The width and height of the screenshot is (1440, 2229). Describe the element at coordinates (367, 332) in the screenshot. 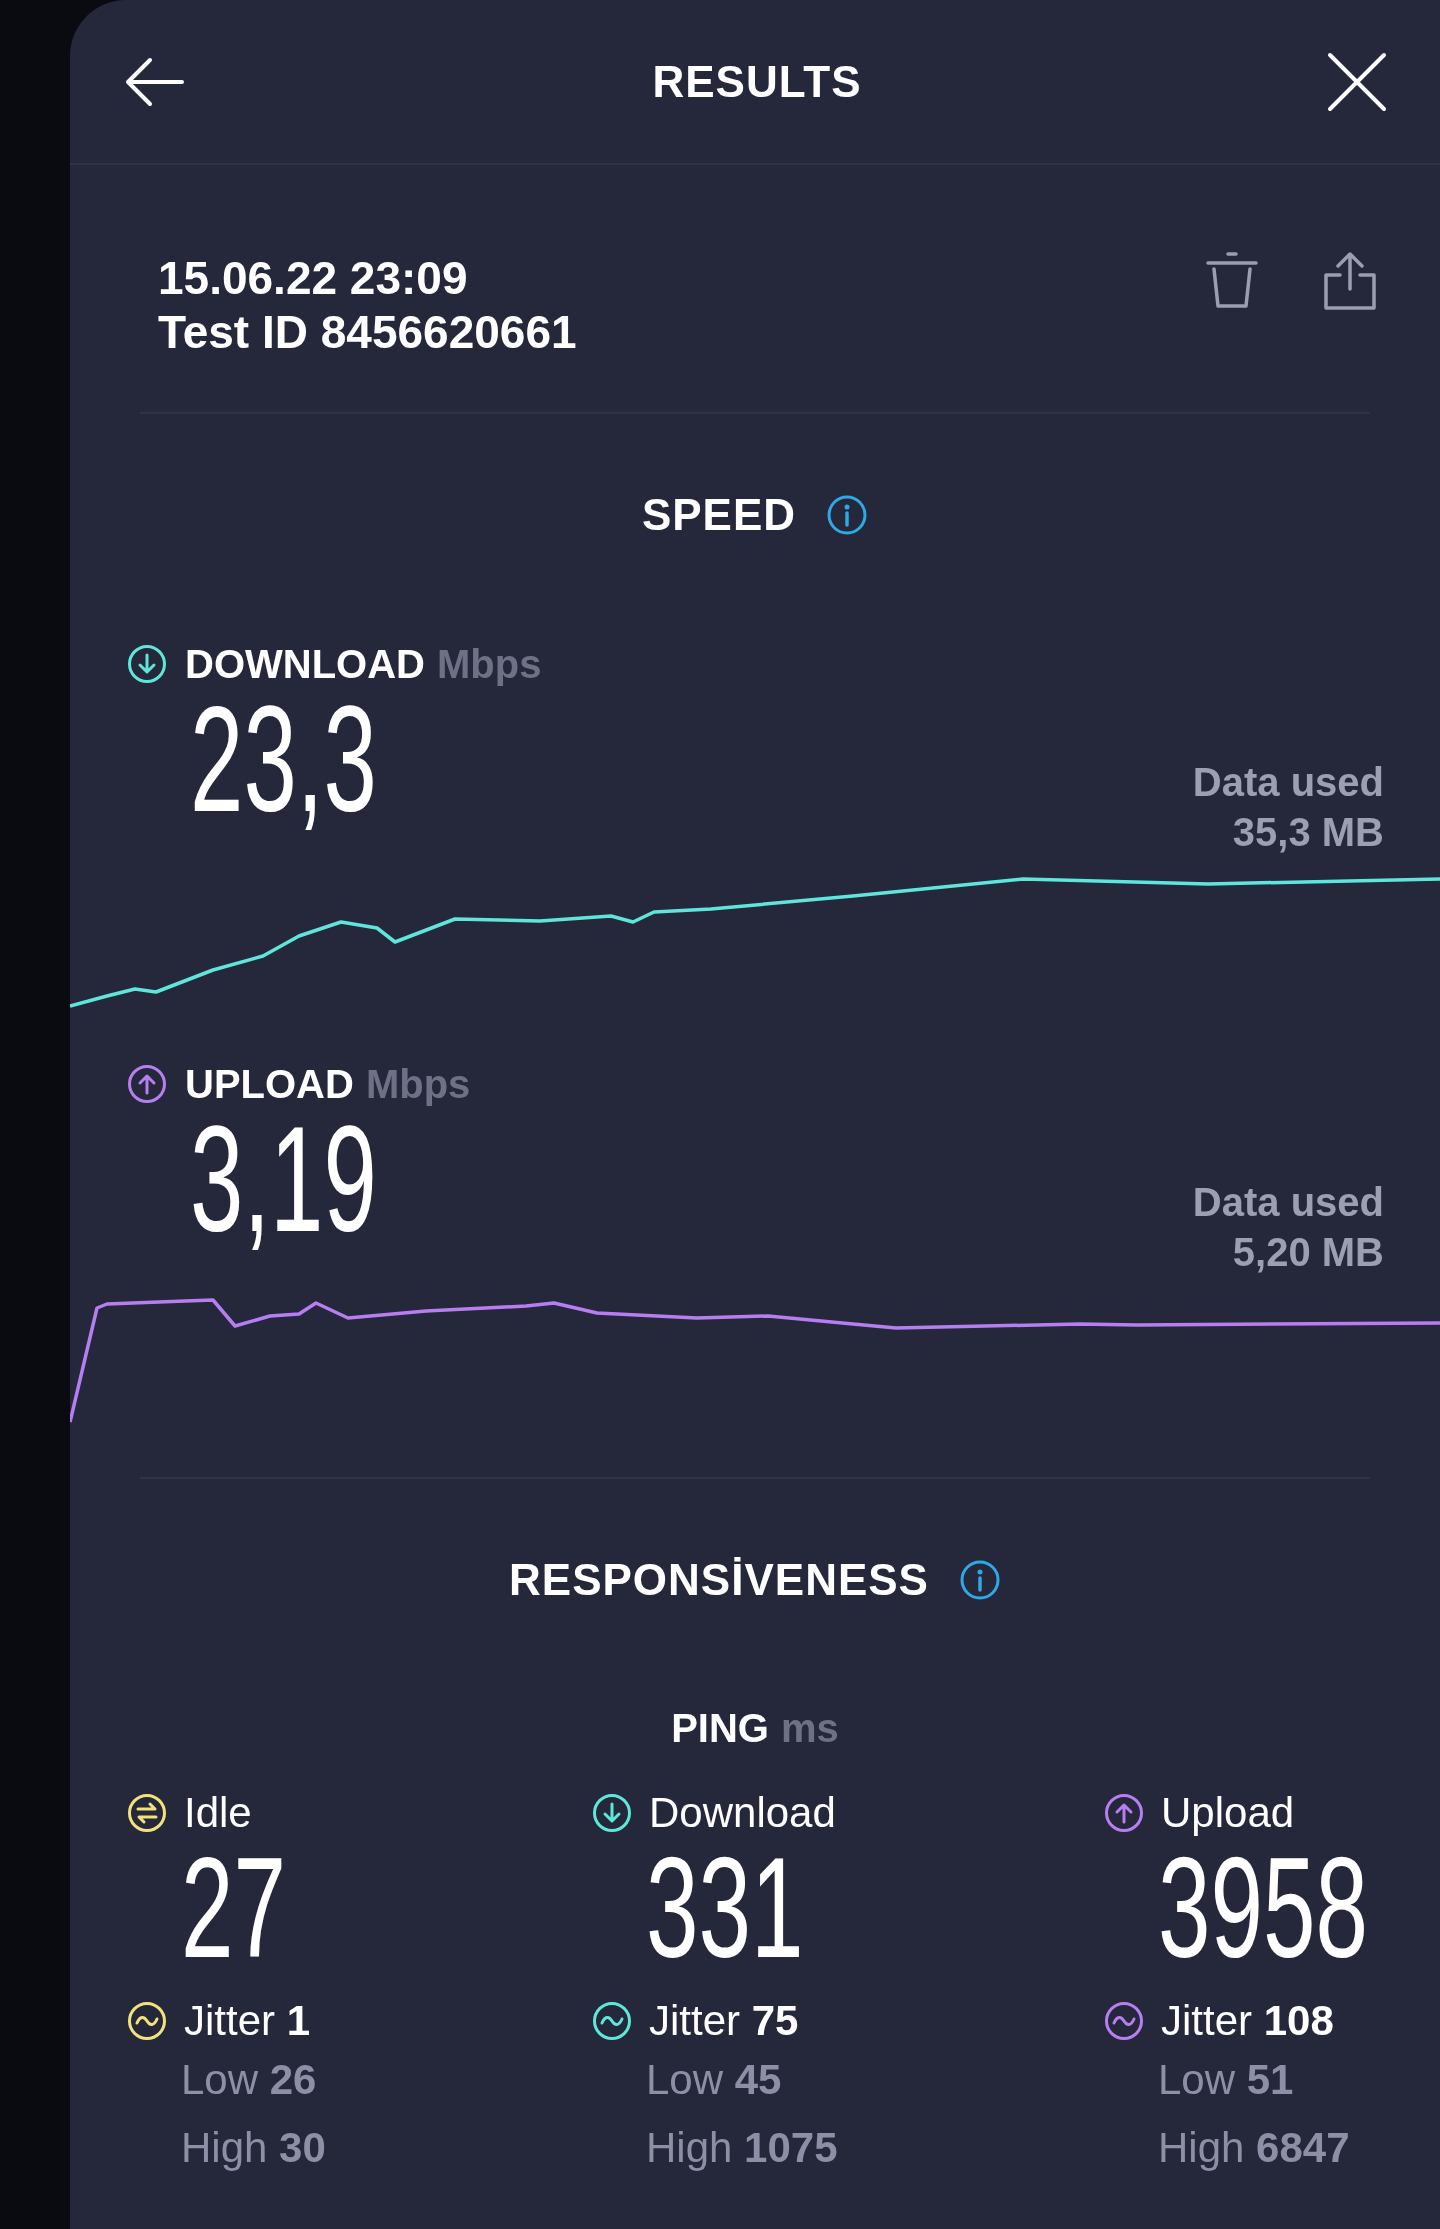

I see `test-id: Test ID 8456620661` at that location.